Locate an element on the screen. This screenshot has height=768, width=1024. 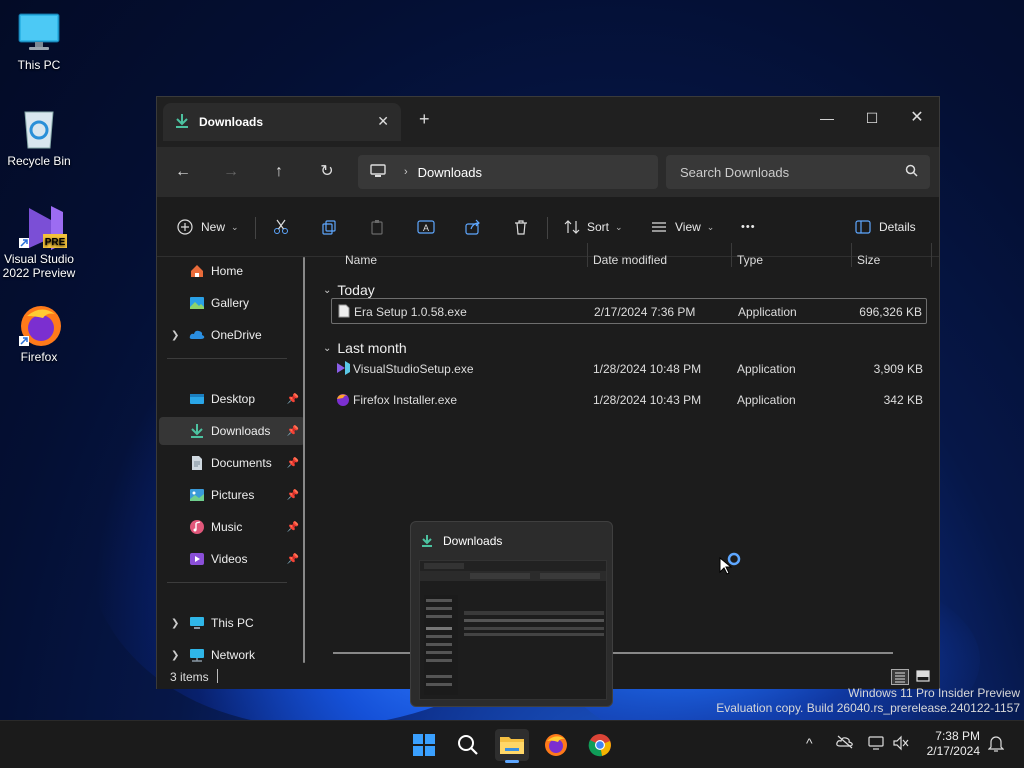
group-header-last-month: ⌄ Last month is located at coordinates (365, 348).